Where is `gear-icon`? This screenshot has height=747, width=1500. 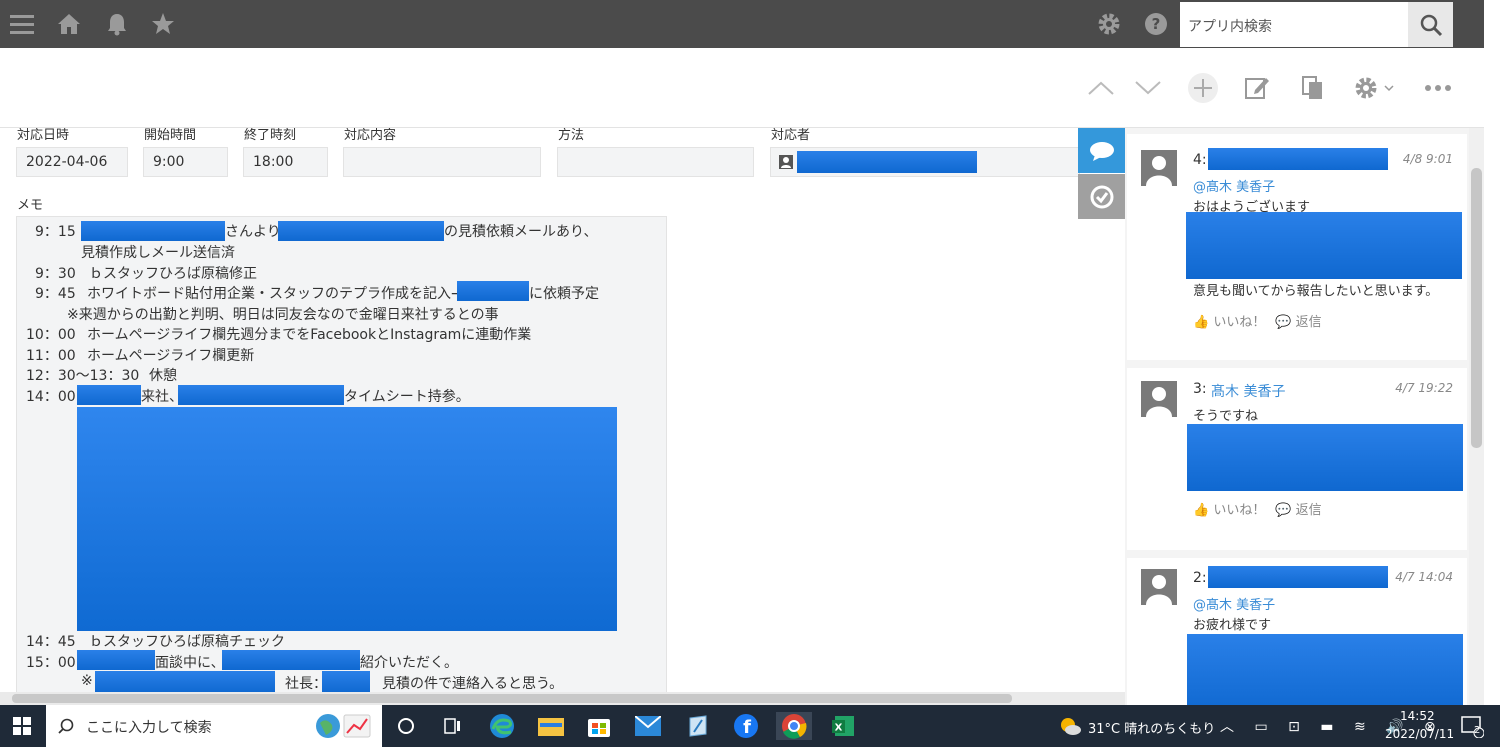
gear-icon is located at coordinates (1109, 24).